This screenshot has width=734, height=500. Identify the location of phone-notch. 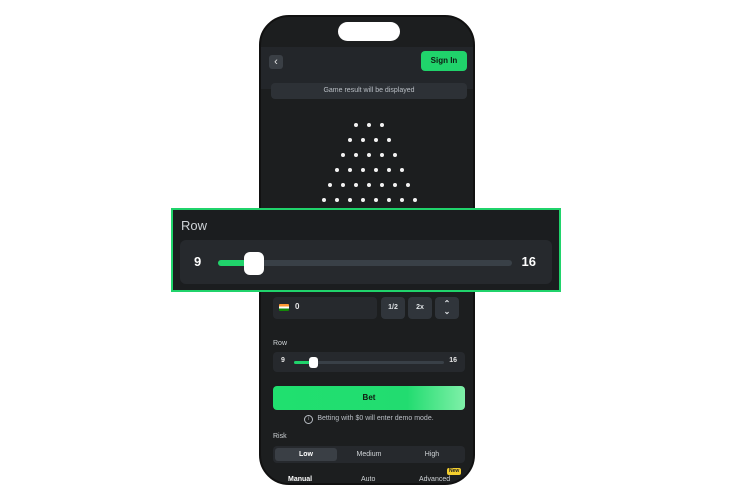
(369, 31).